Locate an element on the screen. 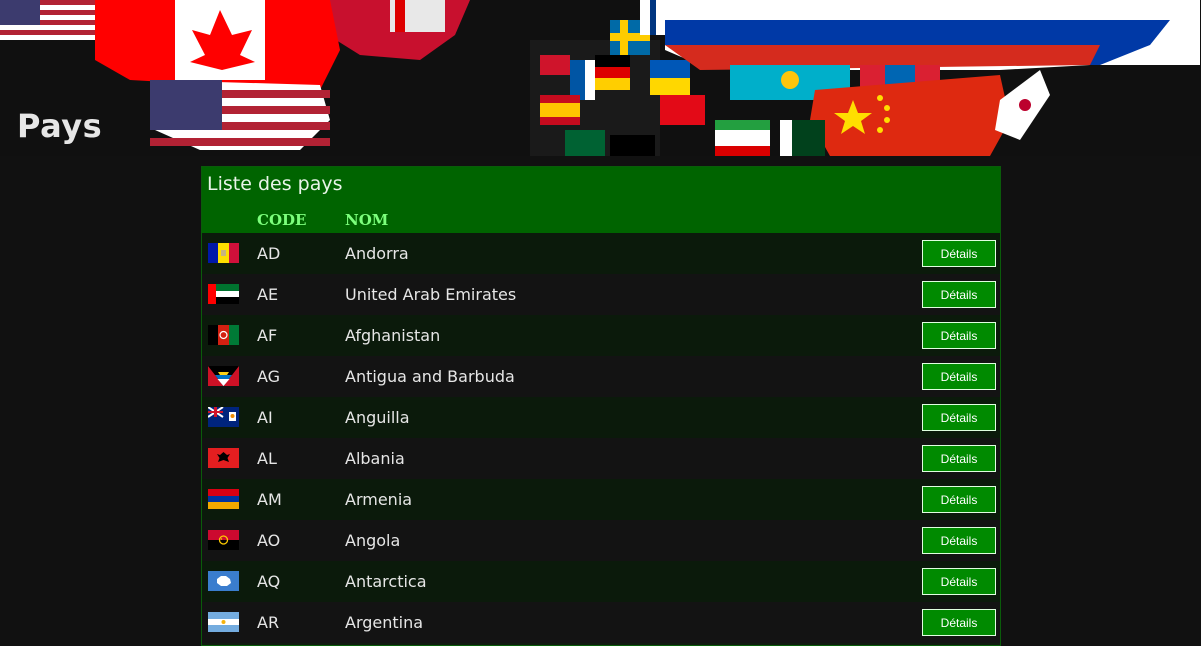 This screenshot has width=1201, height=646. country-name: Angola is located at coordinates (373, 540).